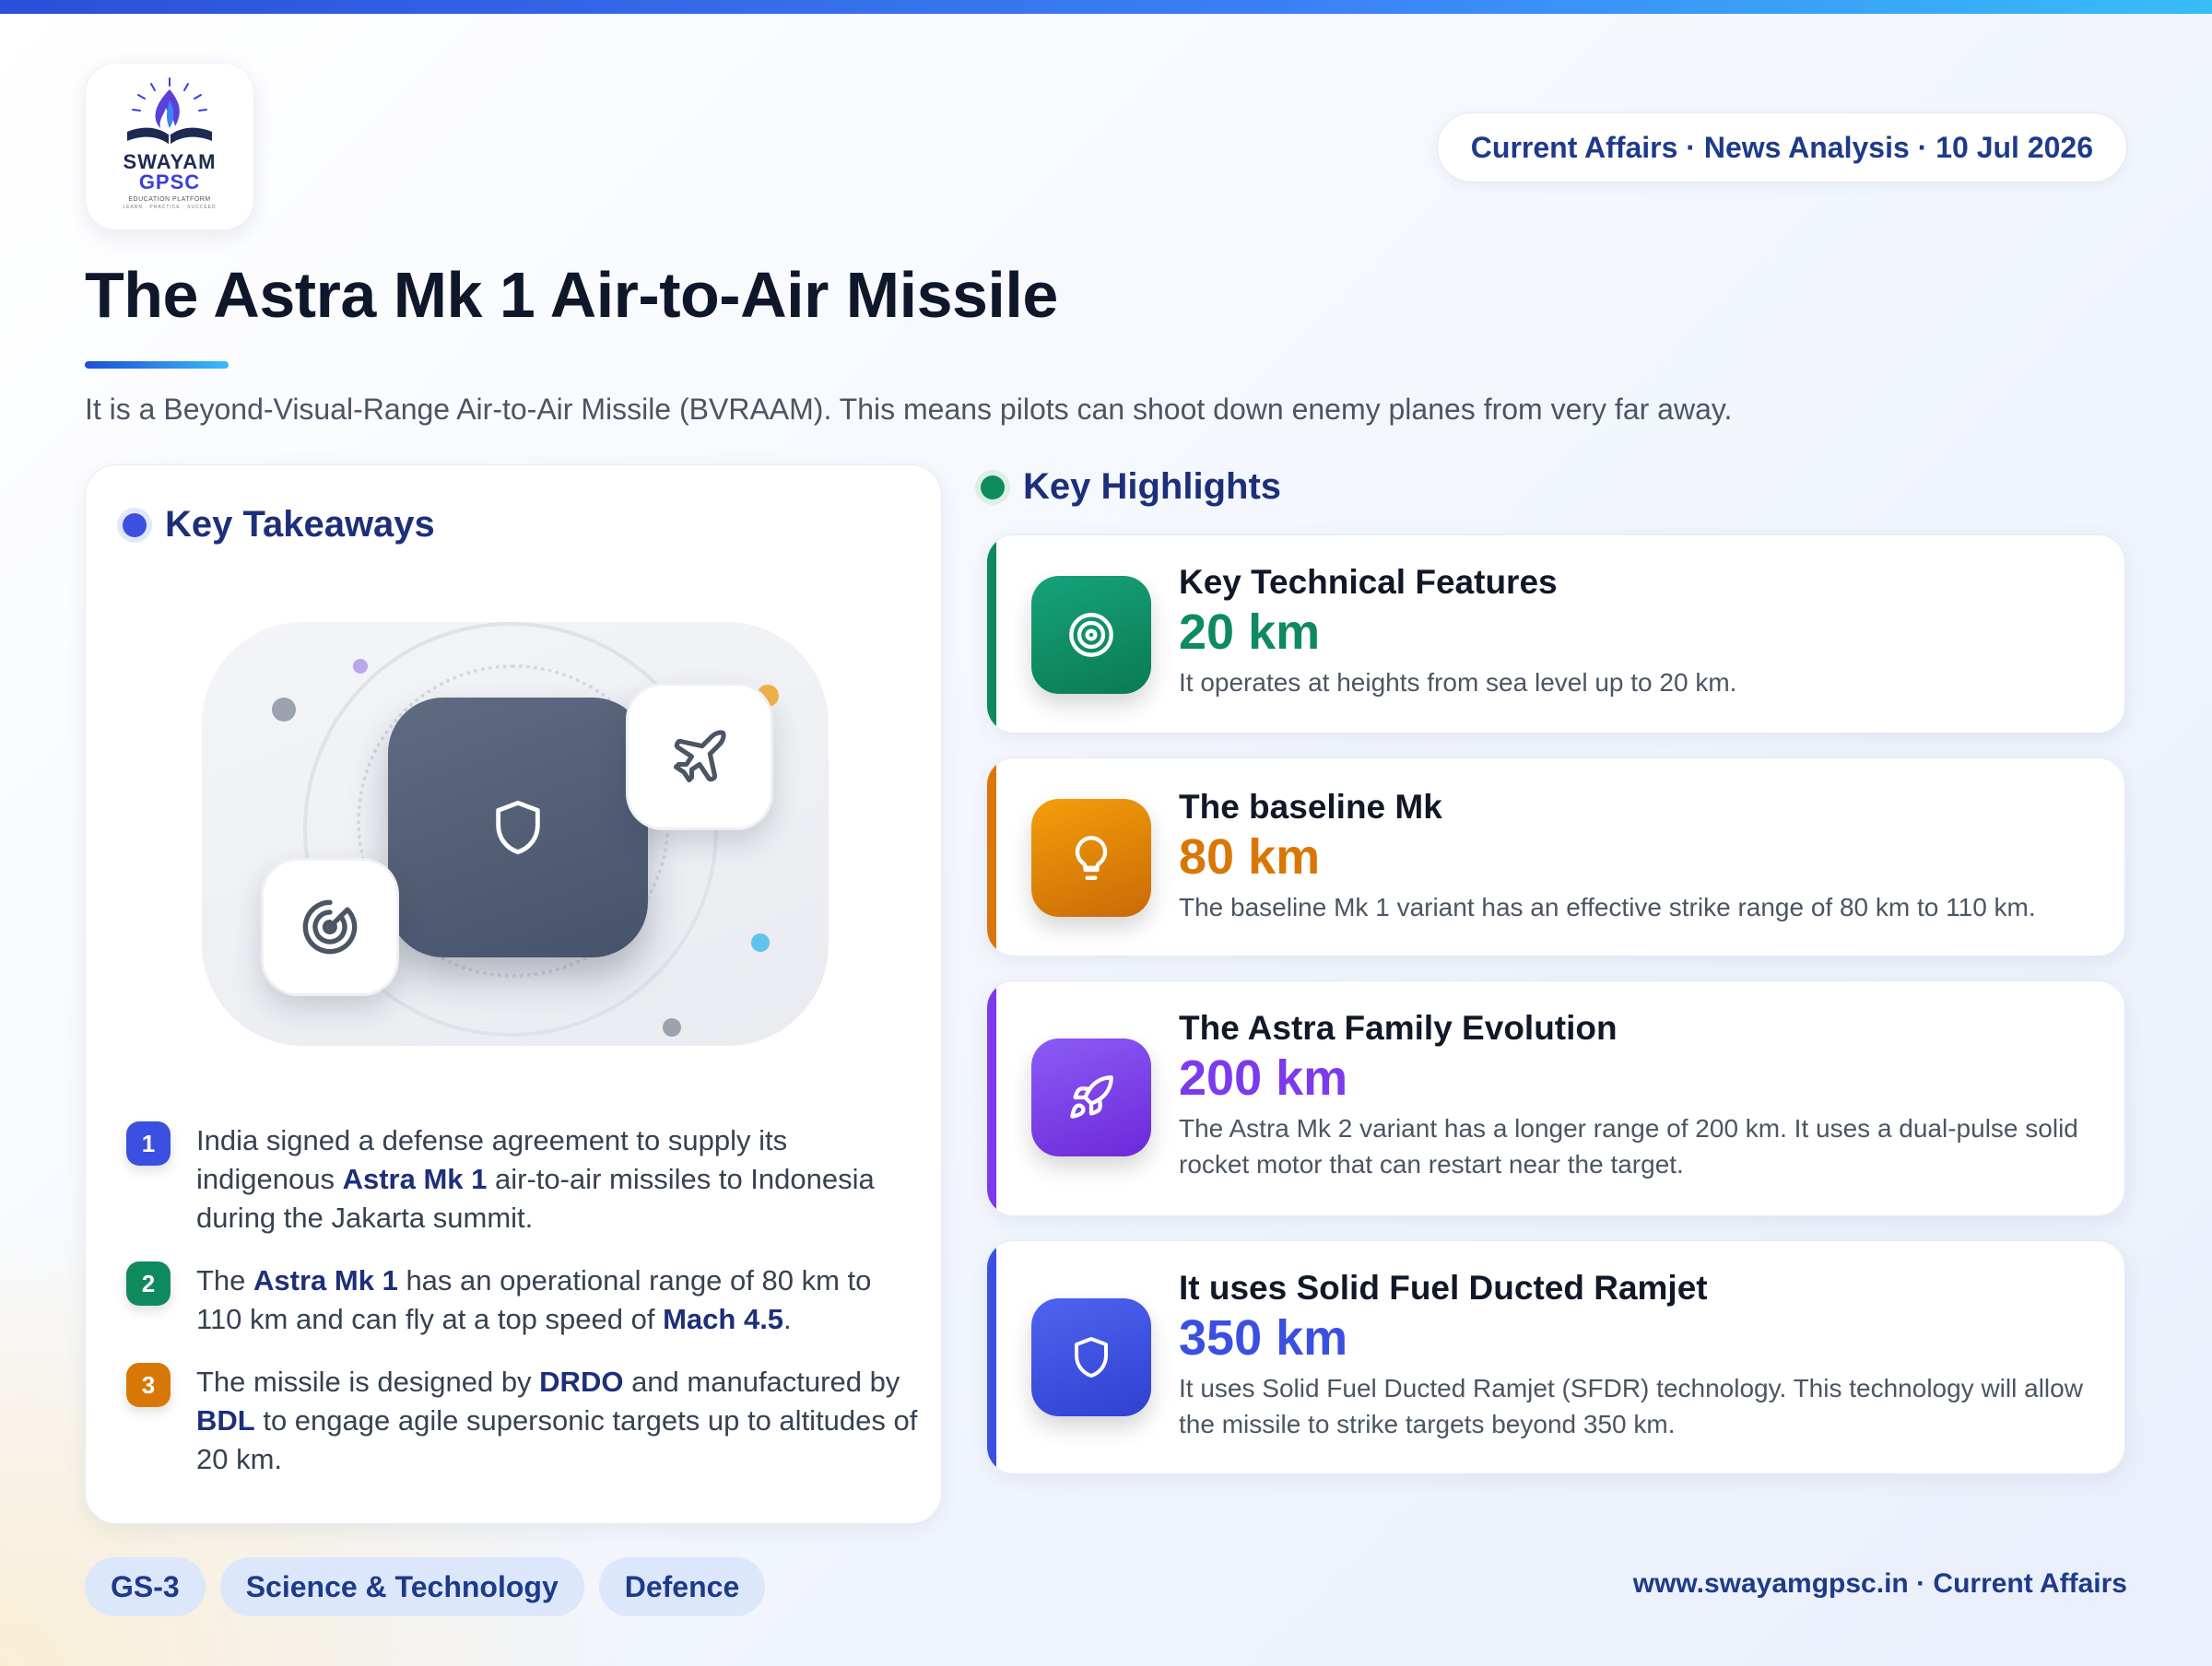 The height and width of the screenshot is (1666, 2212). I want to click on lightbulb-icon, so click(1091, 858).